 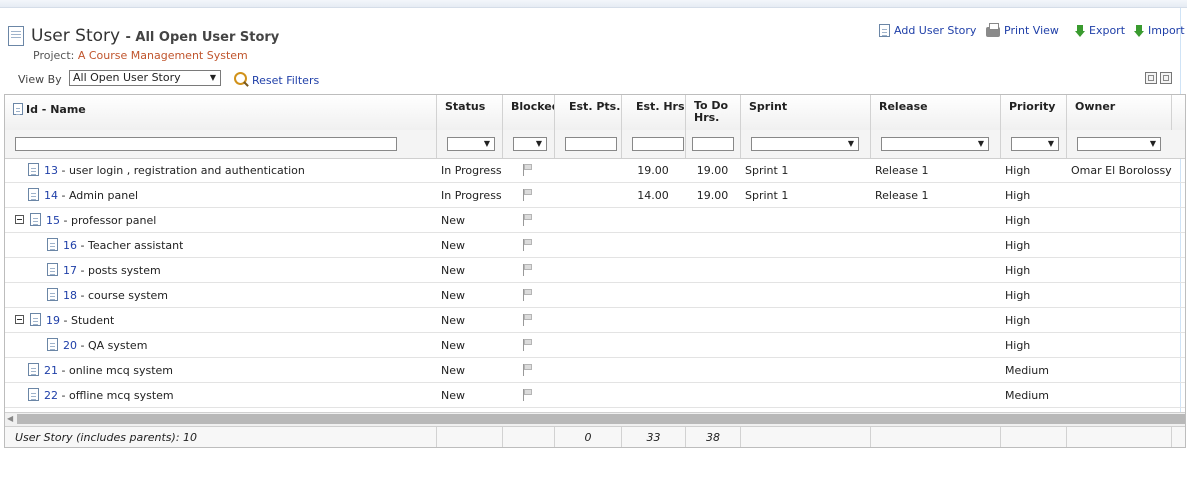 What do you see at coordinates (903, 106) in the screenshot?
I see `column-header-label: Release` at bounding box center [903, 106].